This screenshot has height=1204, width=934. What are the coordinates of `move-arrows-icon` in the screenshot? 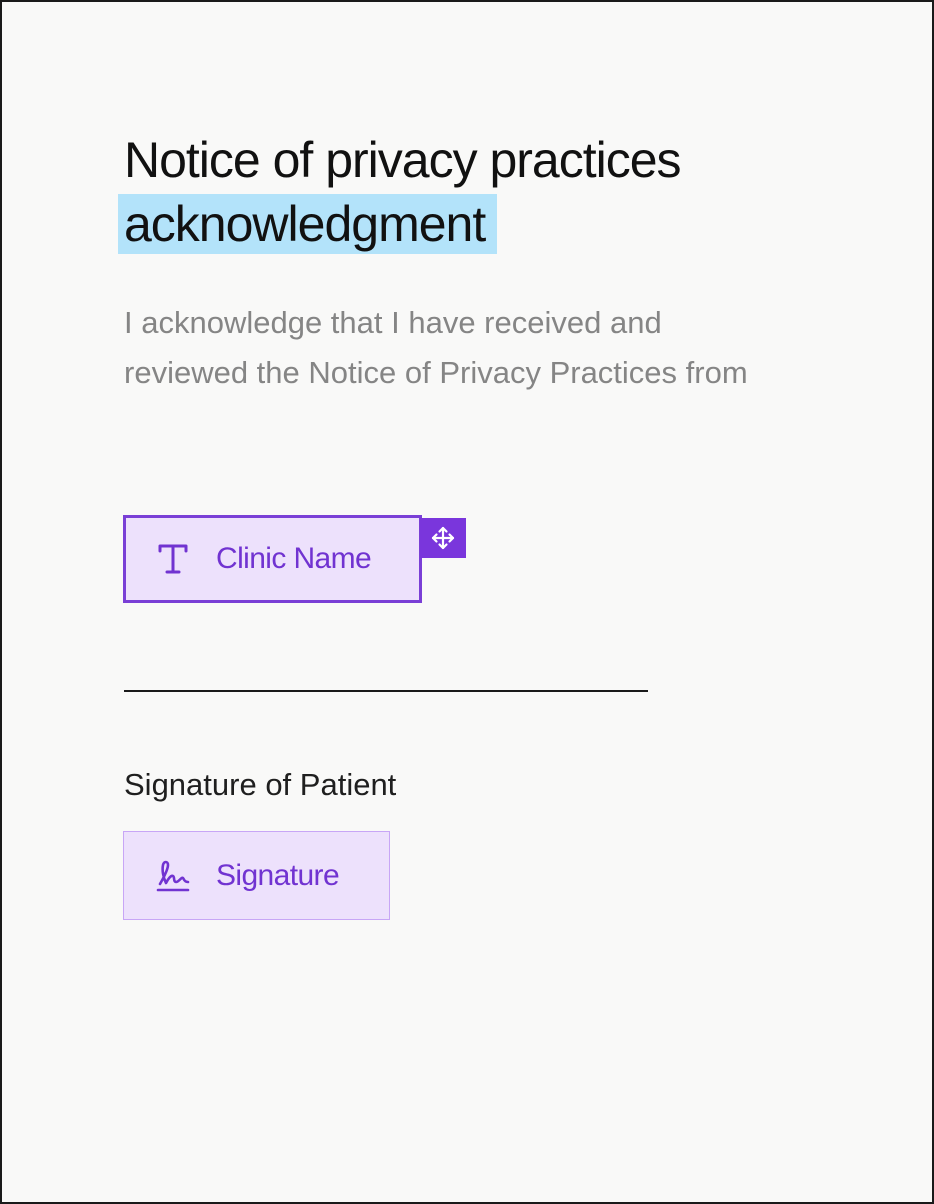 It's located at (443, 538).